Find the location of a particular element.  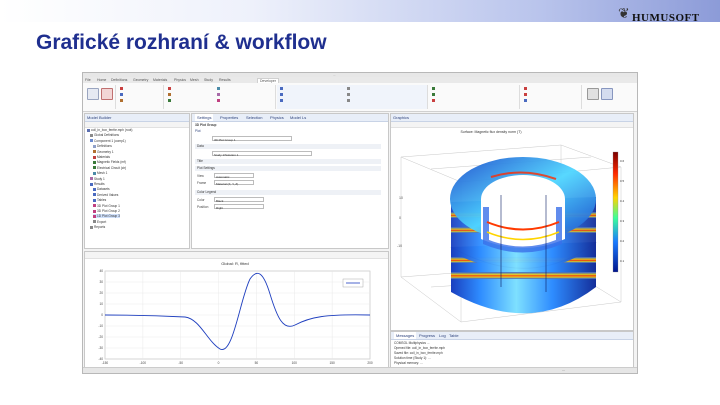

position-select: Right is located at coordinates (239, 207).